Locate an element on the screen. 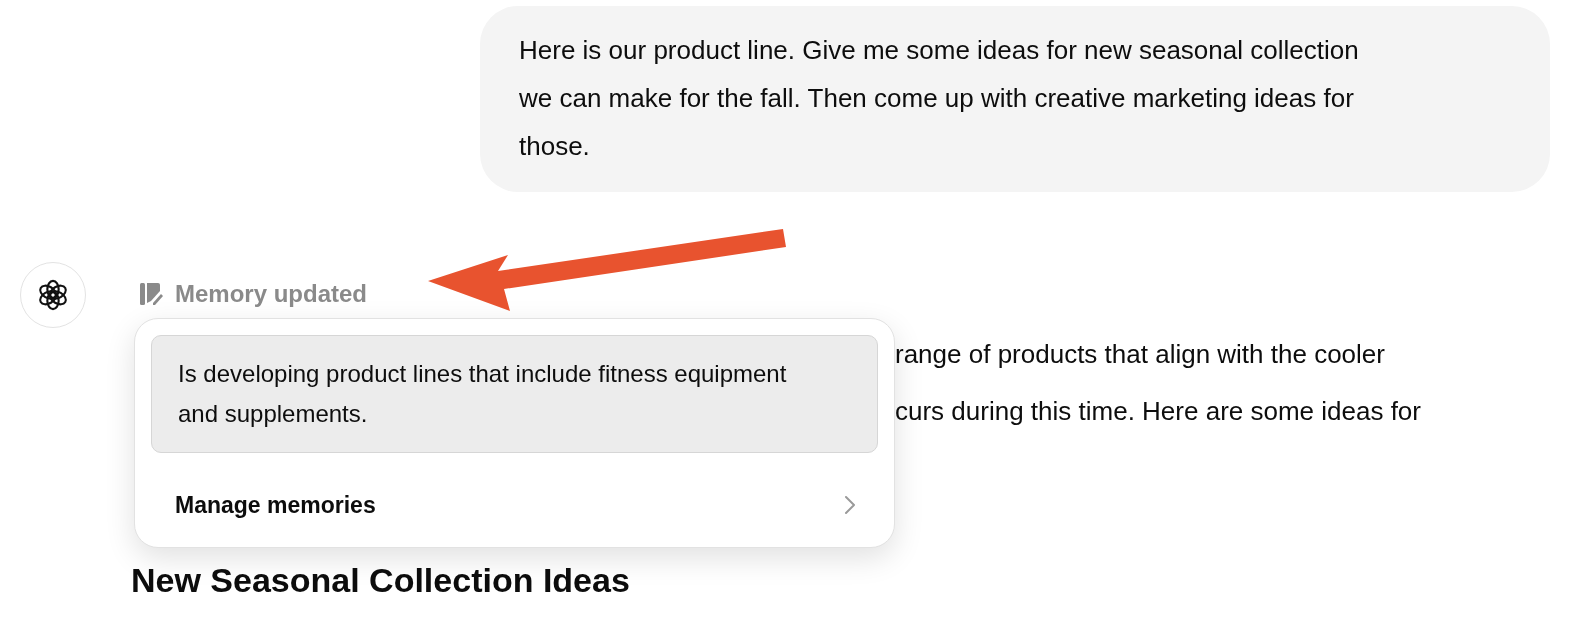 This screenshot has height=628, width=1576. section-heading: New Seasonal Collection Ideas is located at coordinates (381, 580).